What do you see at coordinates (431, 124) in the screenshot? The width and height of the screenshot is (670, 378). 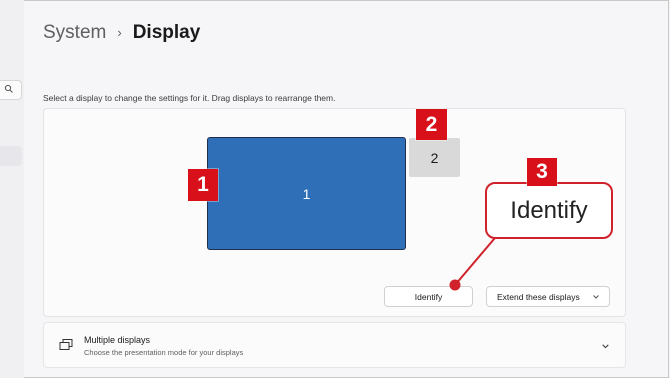 I see `callout-number-2: 2` at bounding box center [431, 124].